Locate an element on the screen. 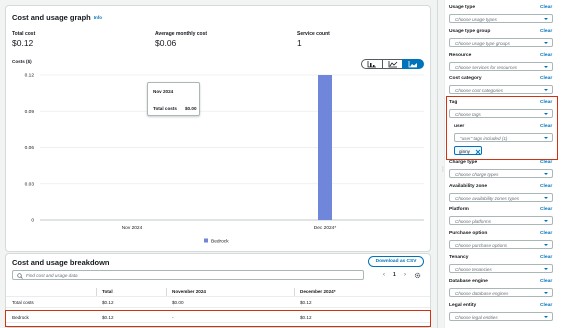 This screenshot has width=562, height=328. row-december: $0.12 is located at coordinates (306, 302).